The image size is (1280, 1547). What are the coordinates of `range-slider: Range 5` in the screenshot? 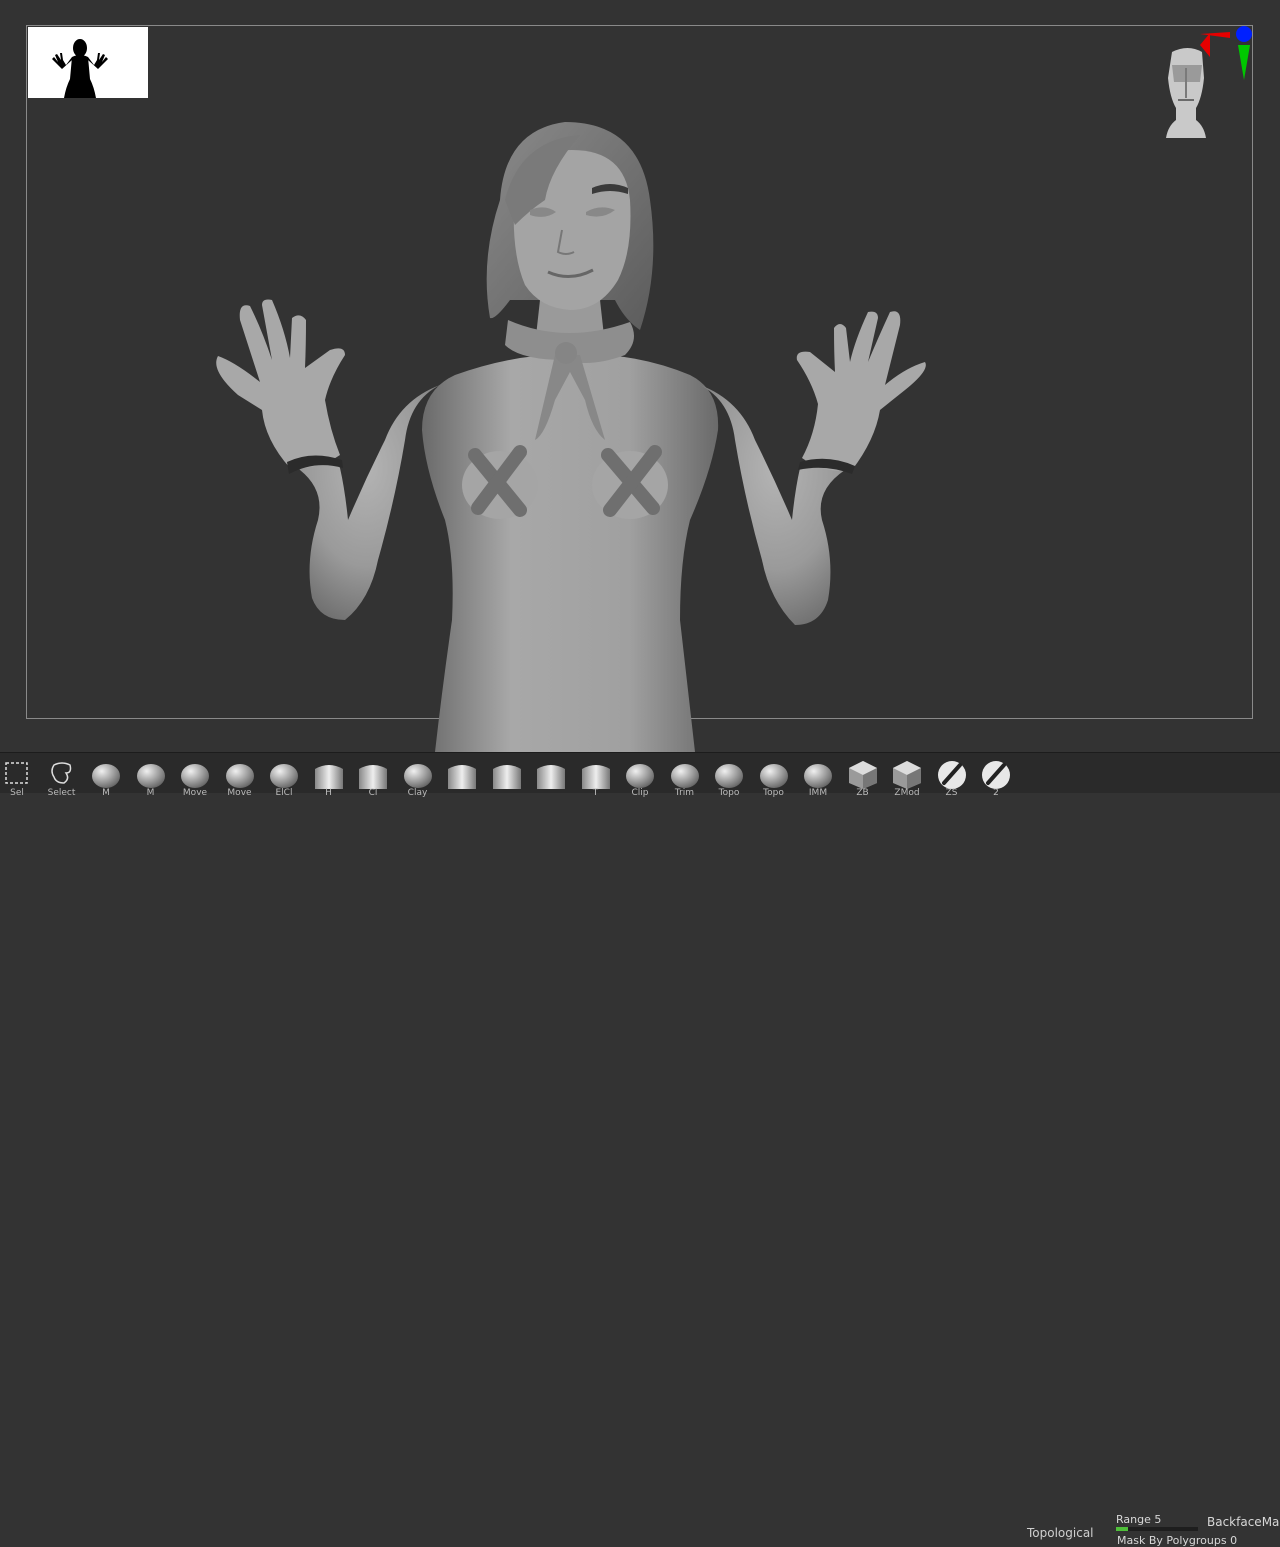 It's located at (1158, 1522).